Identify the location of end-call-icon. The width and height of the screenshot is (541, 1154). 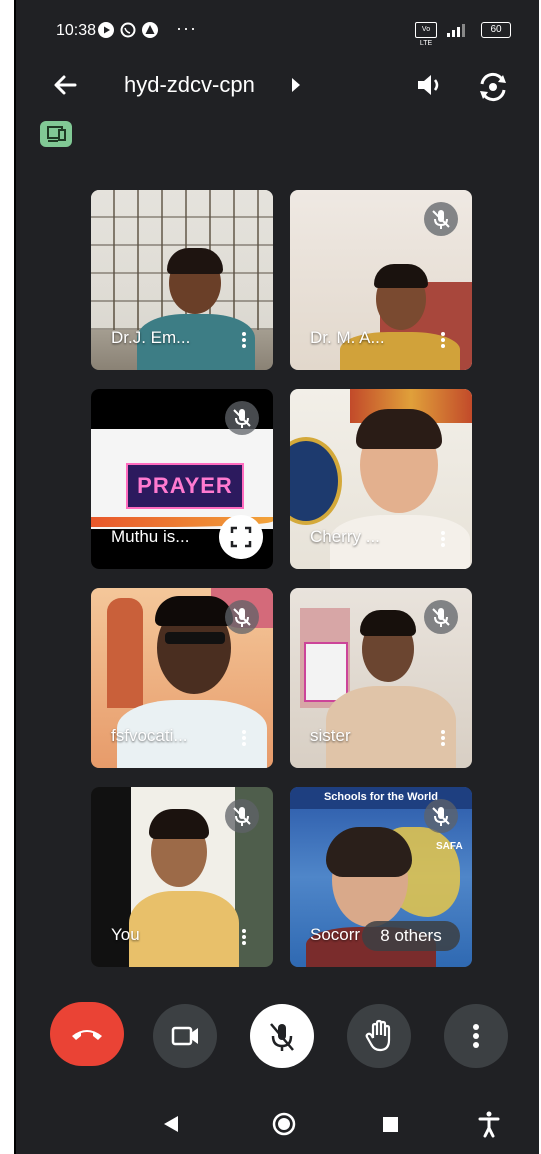
(87, 1035).